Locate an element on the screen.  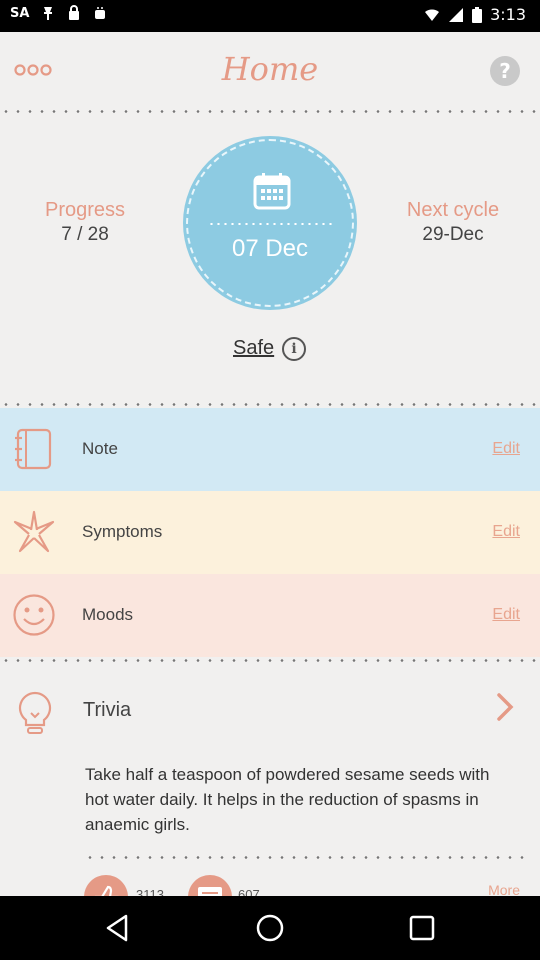
status-bar: SA 3:13 is located at coordinates (270, 16).